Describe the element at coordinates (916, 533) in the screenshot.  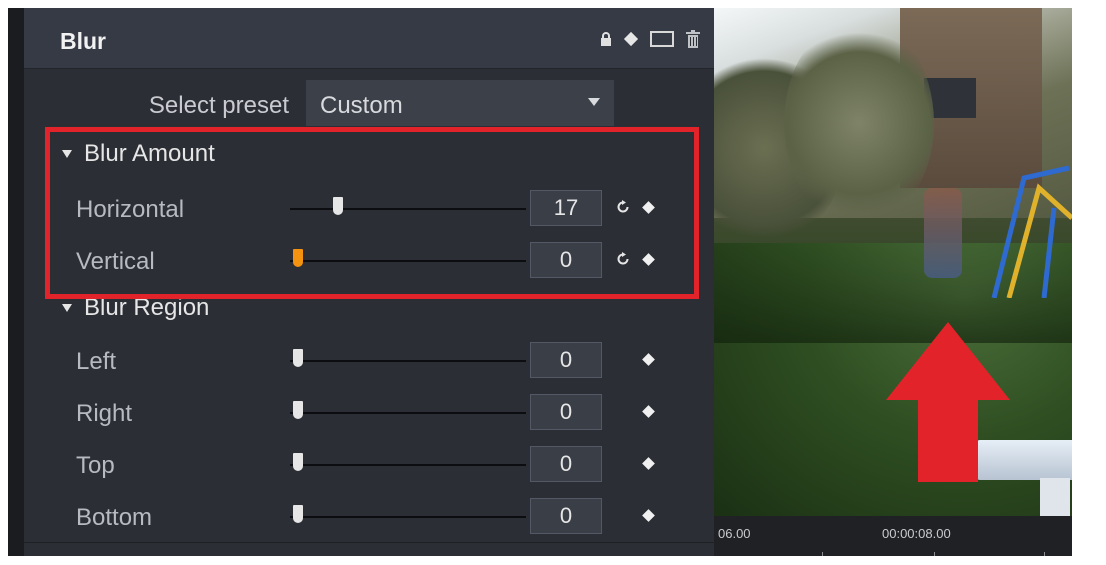
I see `time-label: 00:00:08.00` at that location.